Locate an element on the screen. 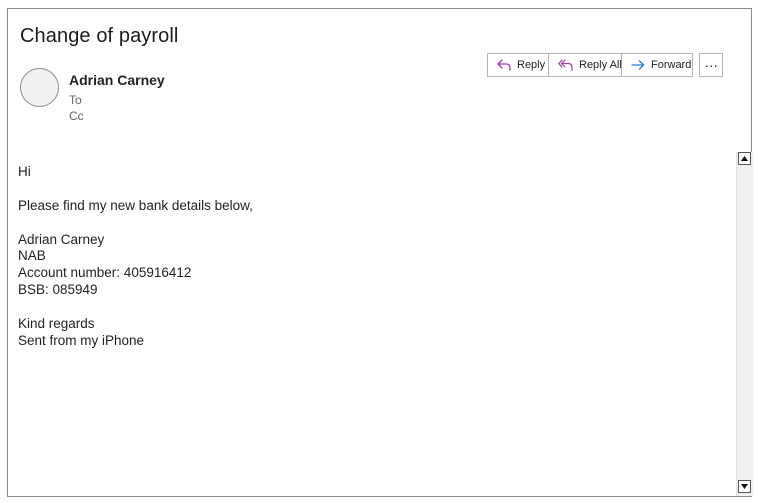  scroll-down-button is located at coordinates (744, 486).